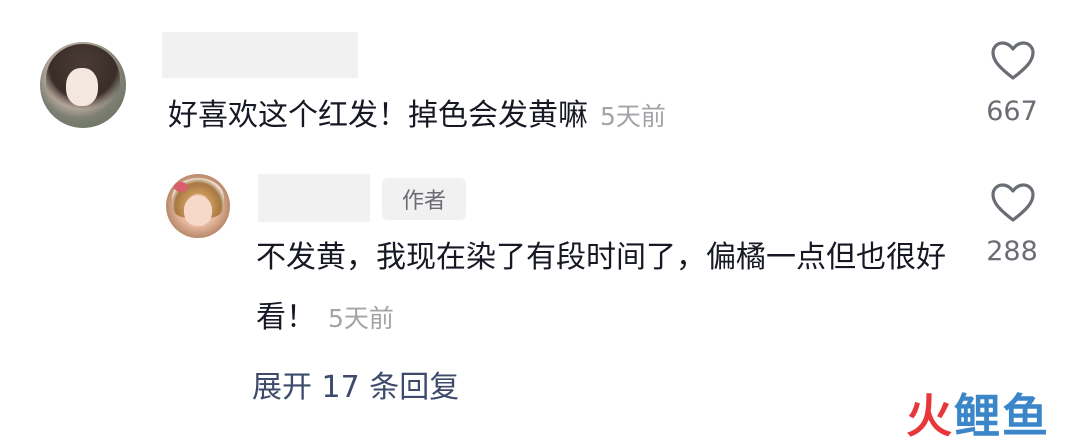  Describe the element at coordinates (1002, 416) in the screenshot. I see `watermark-part2: 鲤鱼` at that location.